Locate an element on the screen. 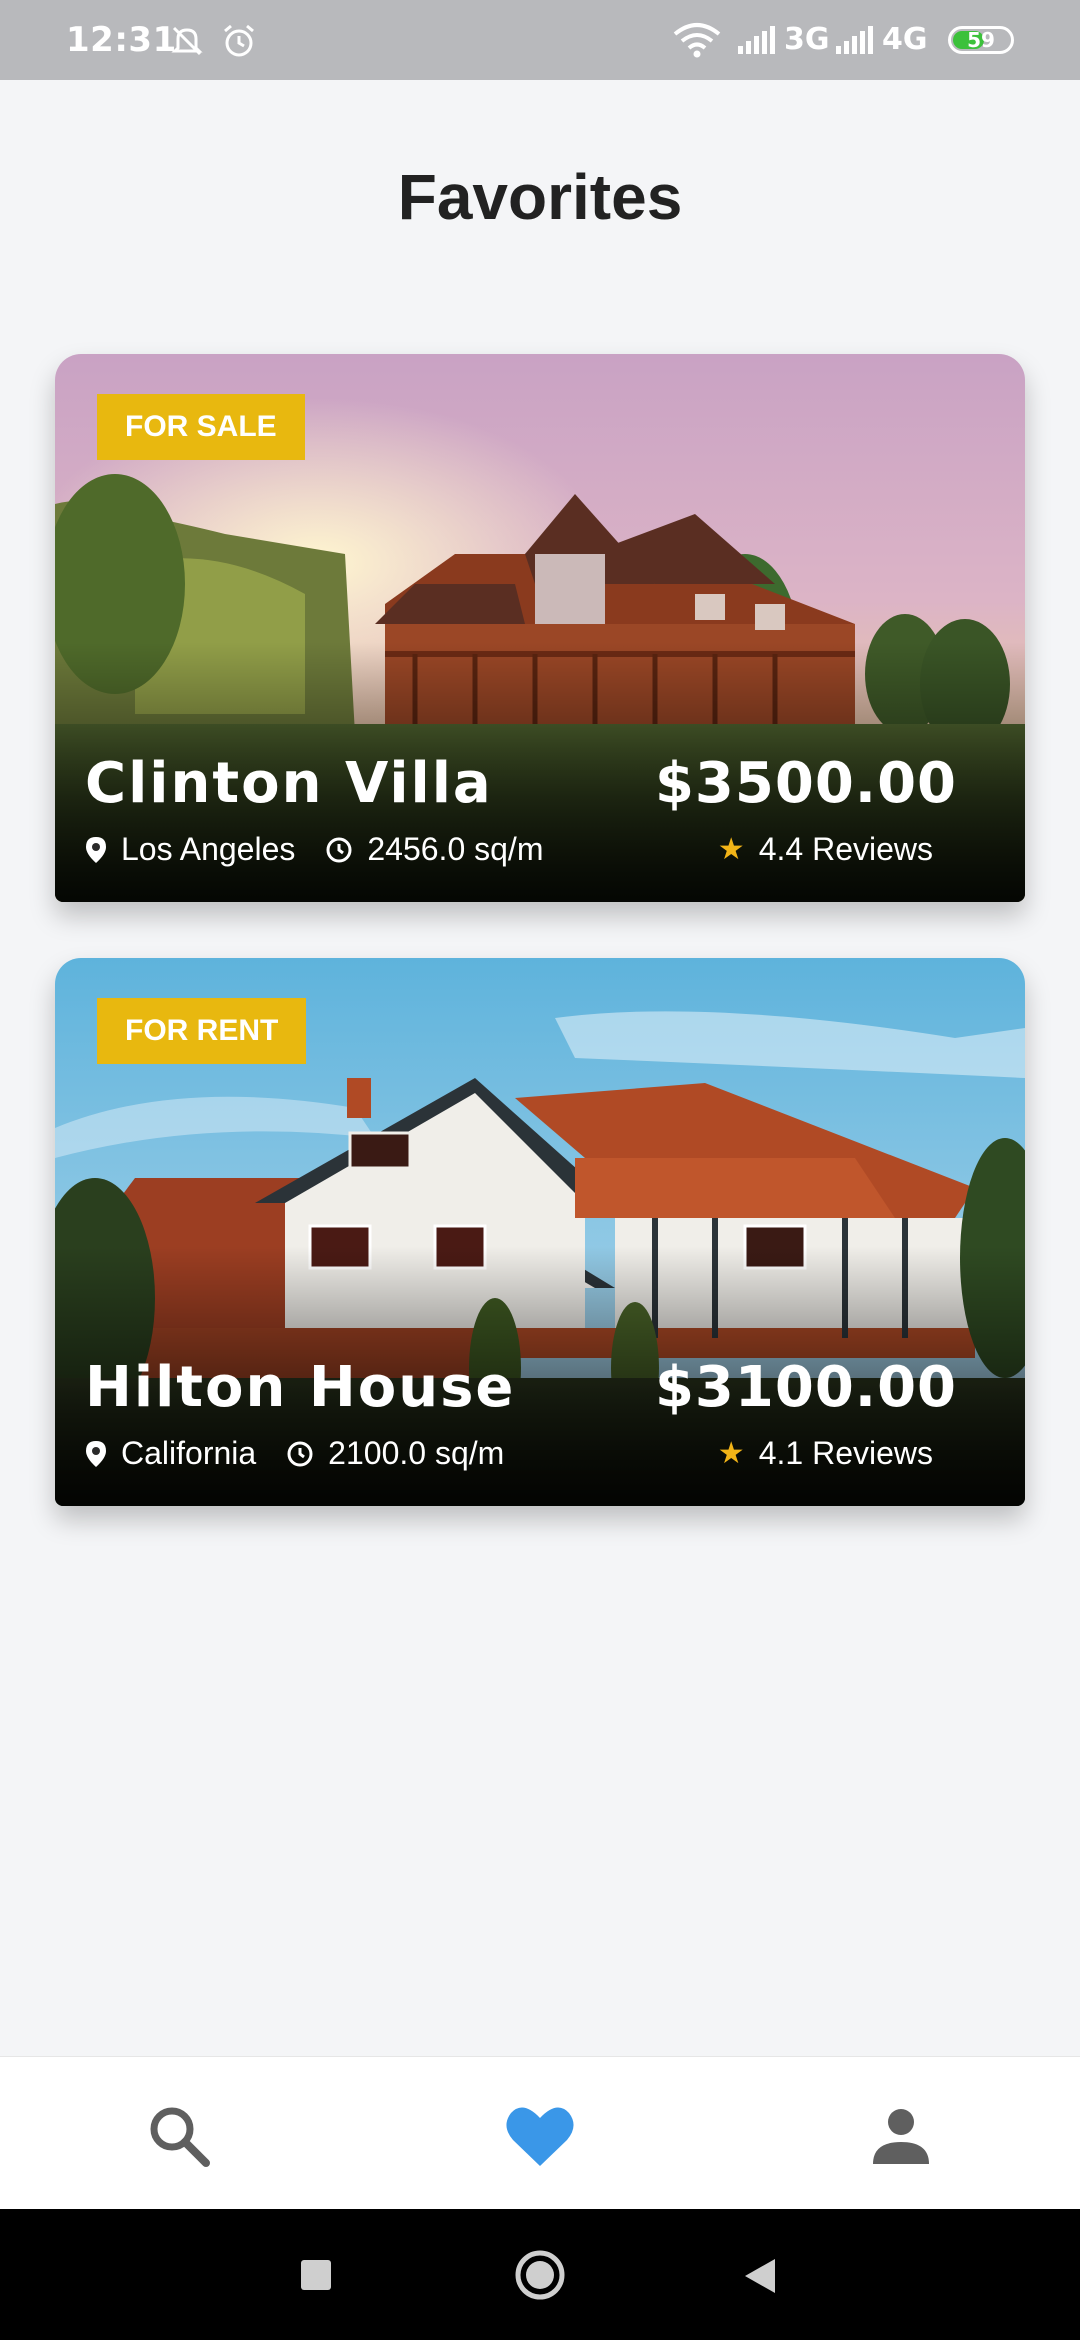 This screenshot has width=1080, height=2340. listing-badge: FOR RENT is located at coordinates (202, 1031).